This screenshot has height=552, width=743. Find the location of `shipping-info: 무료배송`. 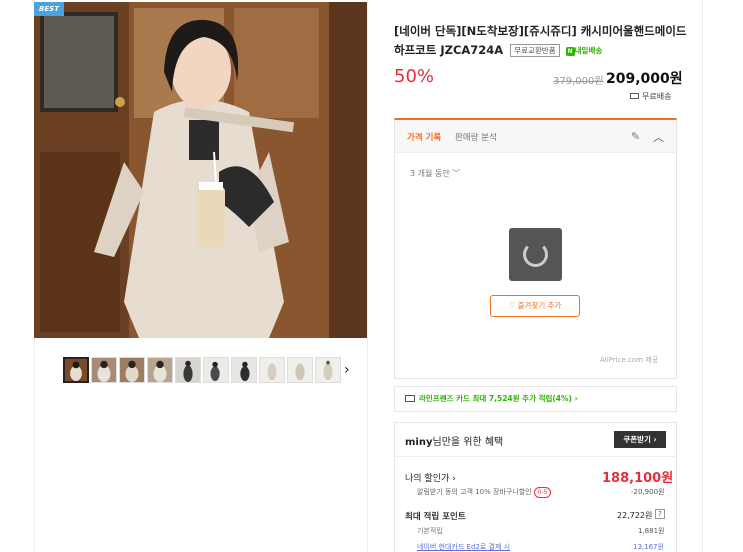

shipping-info: 무료배송 is located at coordinates (650, 96).